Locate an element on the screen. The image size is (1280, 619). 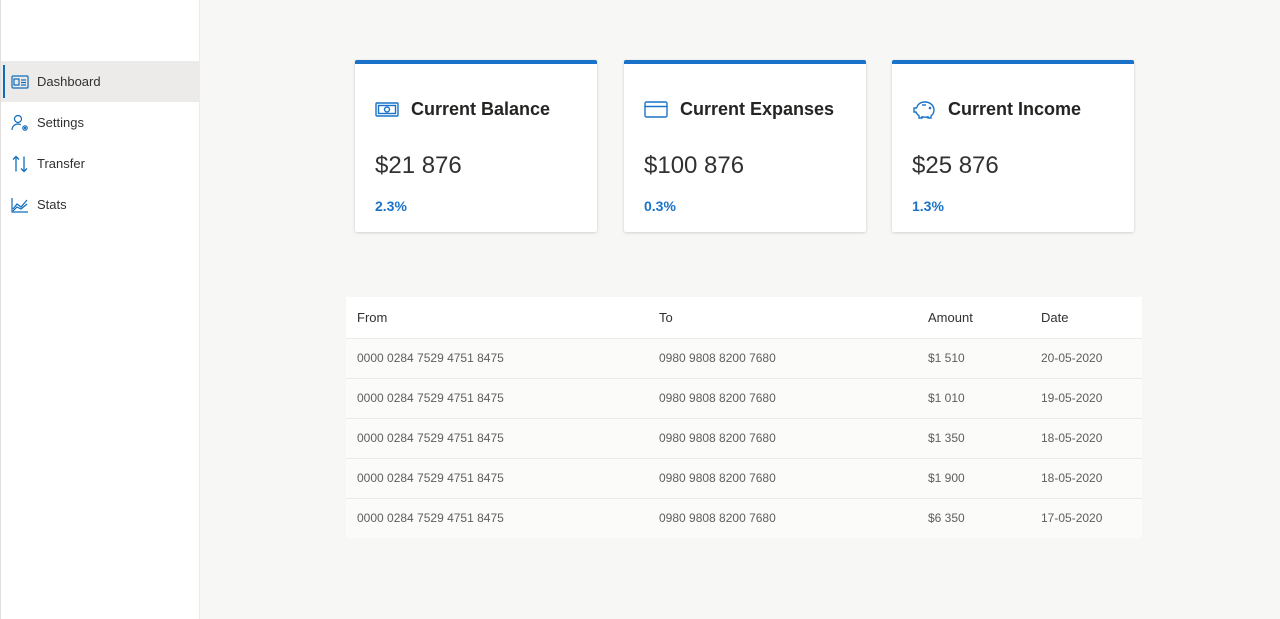
cell-amount: $6 350 is located at coordinates (973, 518).